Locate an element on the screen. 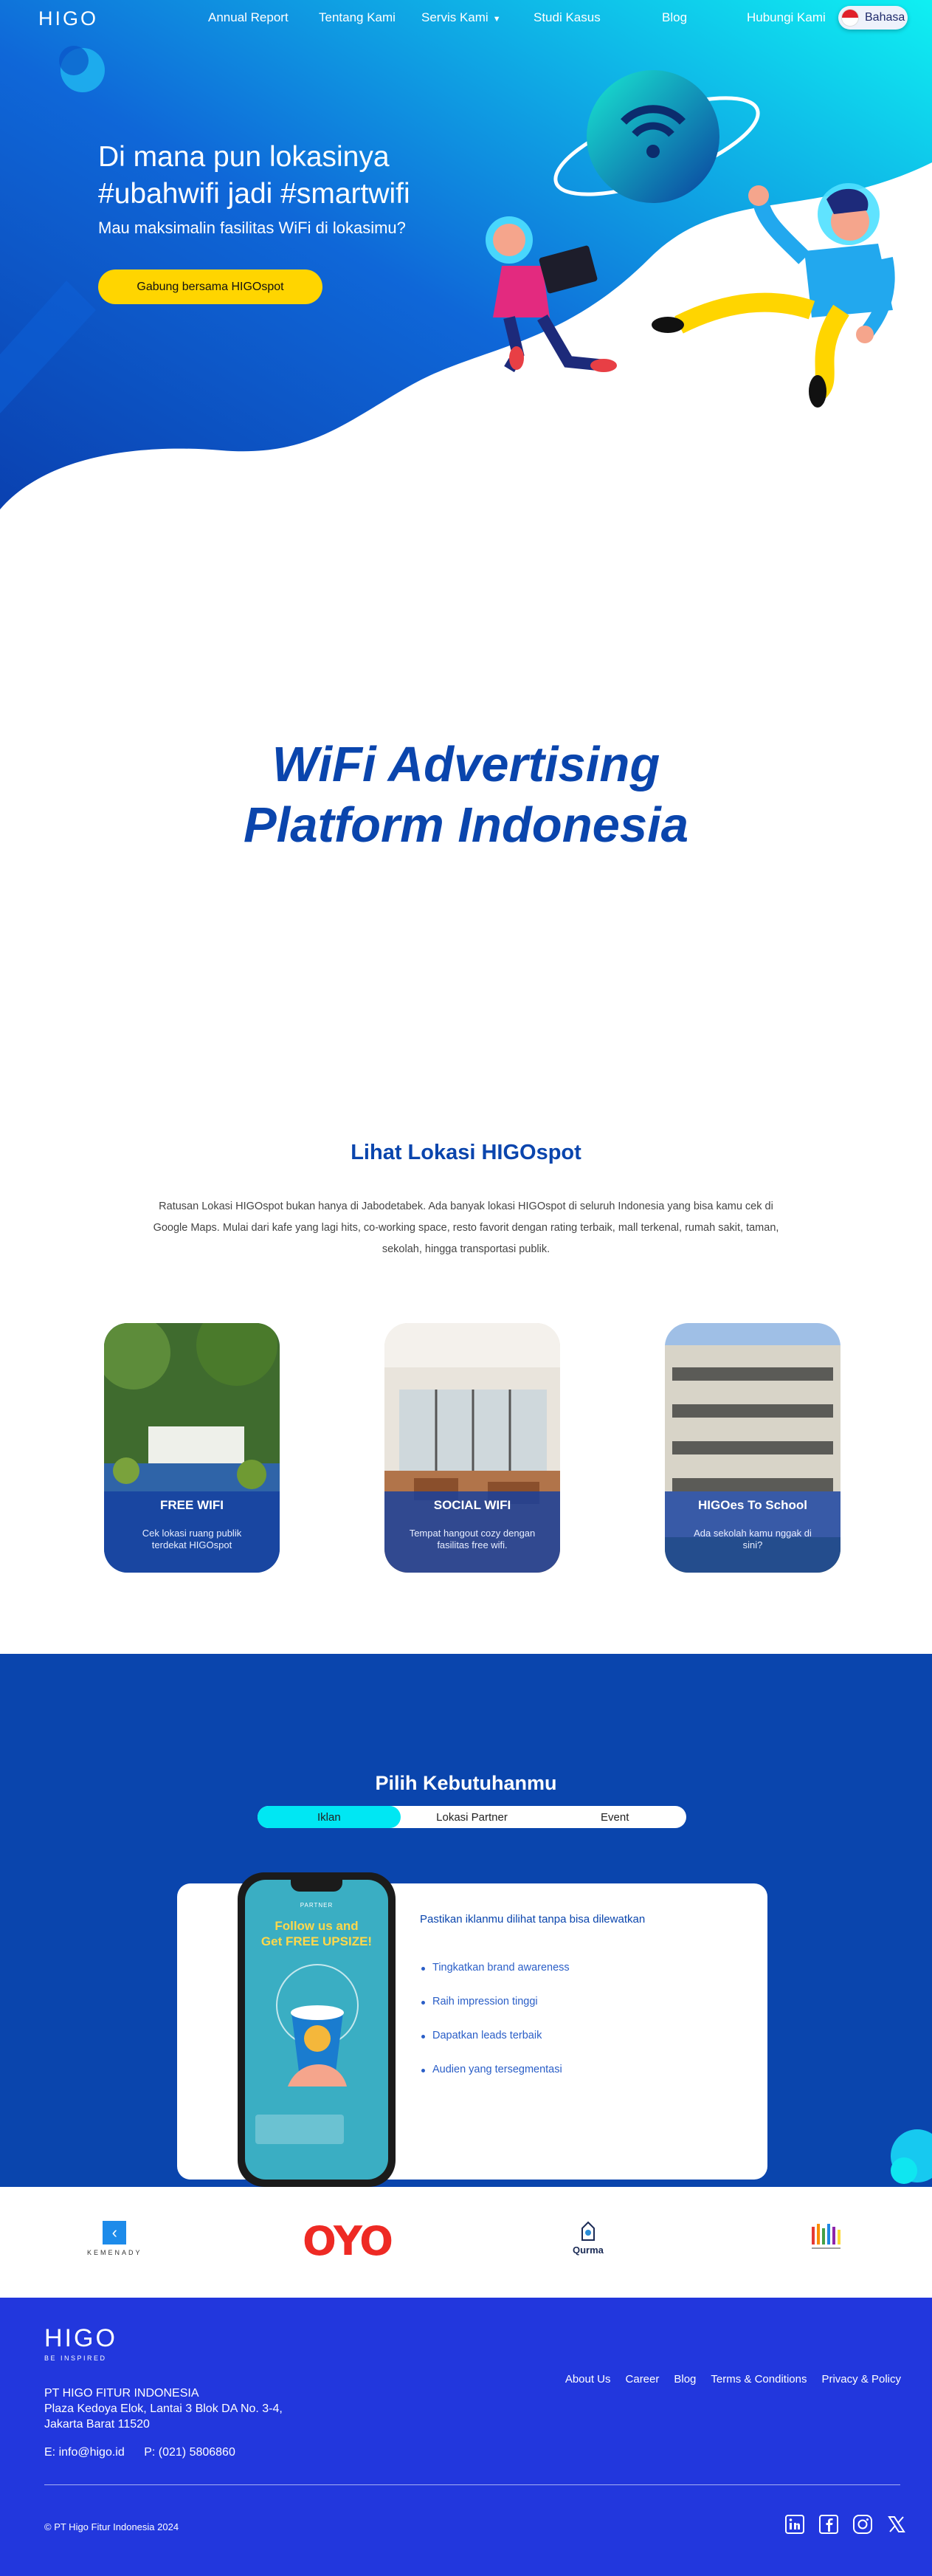 Image resolution: width=932 pixels, height=2576 pixels. nav-hubungi-kami: Hubungi Kami is located at coordinates (786, 17).